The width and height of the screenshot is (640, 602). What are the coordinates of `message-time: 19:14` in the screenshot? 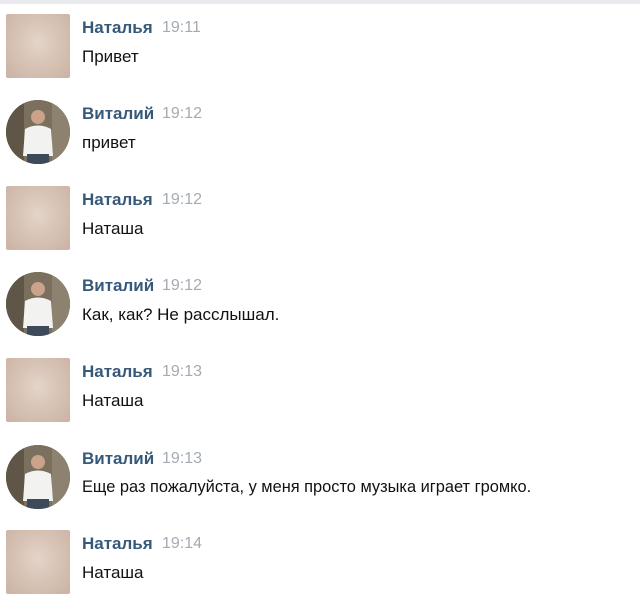 It's located at (182, 543).